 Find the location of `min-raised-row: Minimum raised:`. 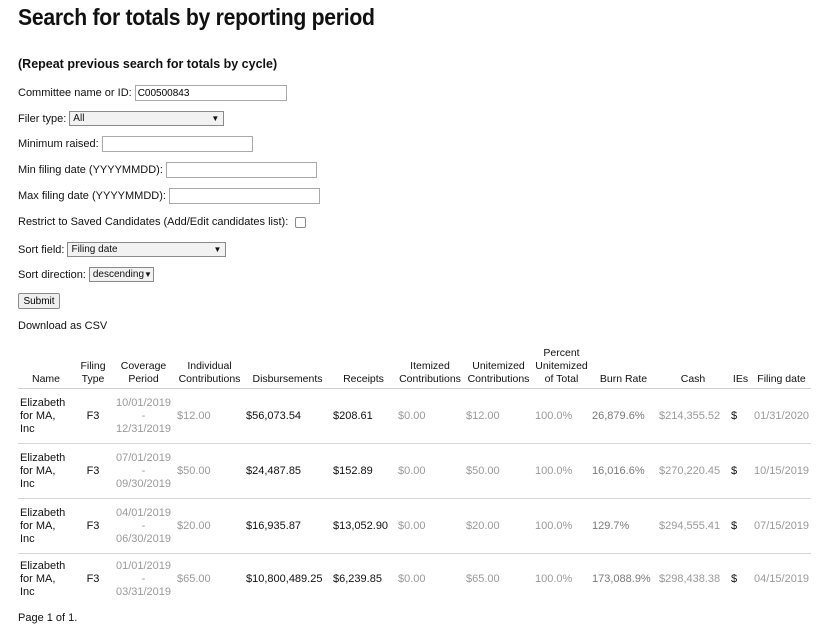

min-raised-row: Minimum raised: is located at coordinates (135, 144).